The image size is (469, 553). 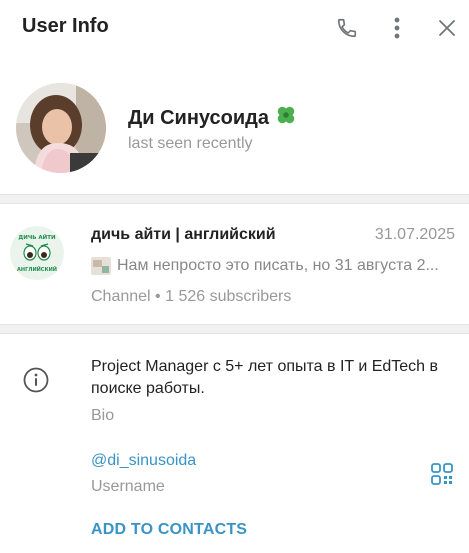 I want to click on phone-icon, so click(x=347, y=28).